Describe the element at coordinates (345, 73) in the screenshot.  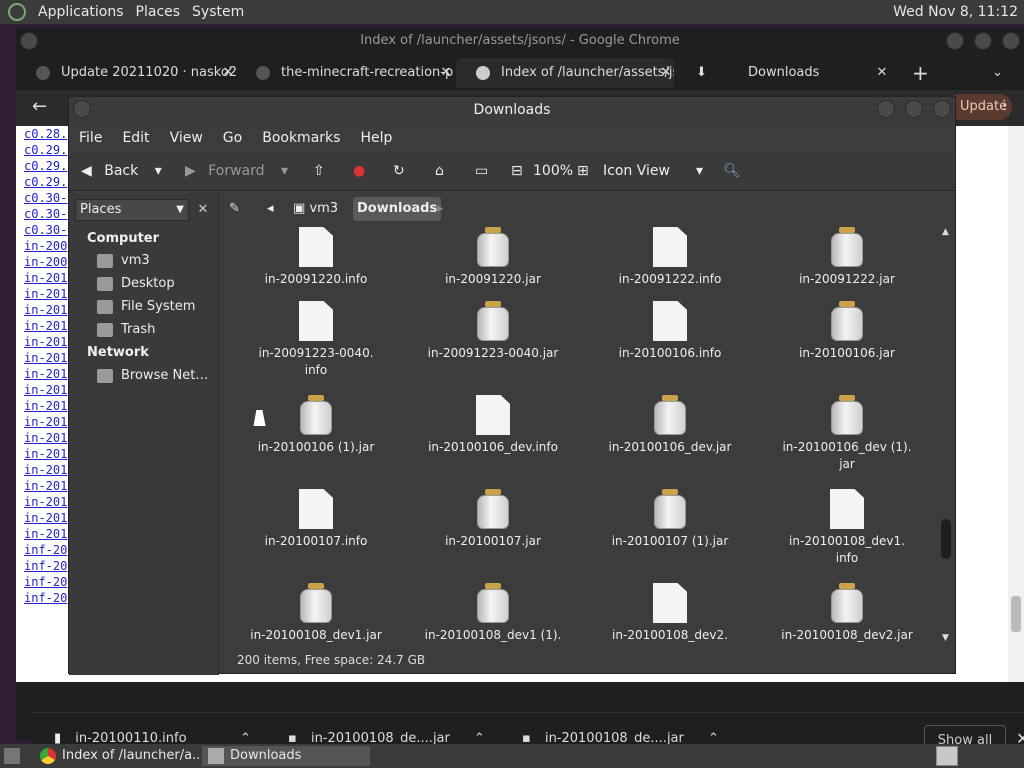
I see `tab-minecraft-recreation: the-minecraft-recreation-p ✕` at that location.